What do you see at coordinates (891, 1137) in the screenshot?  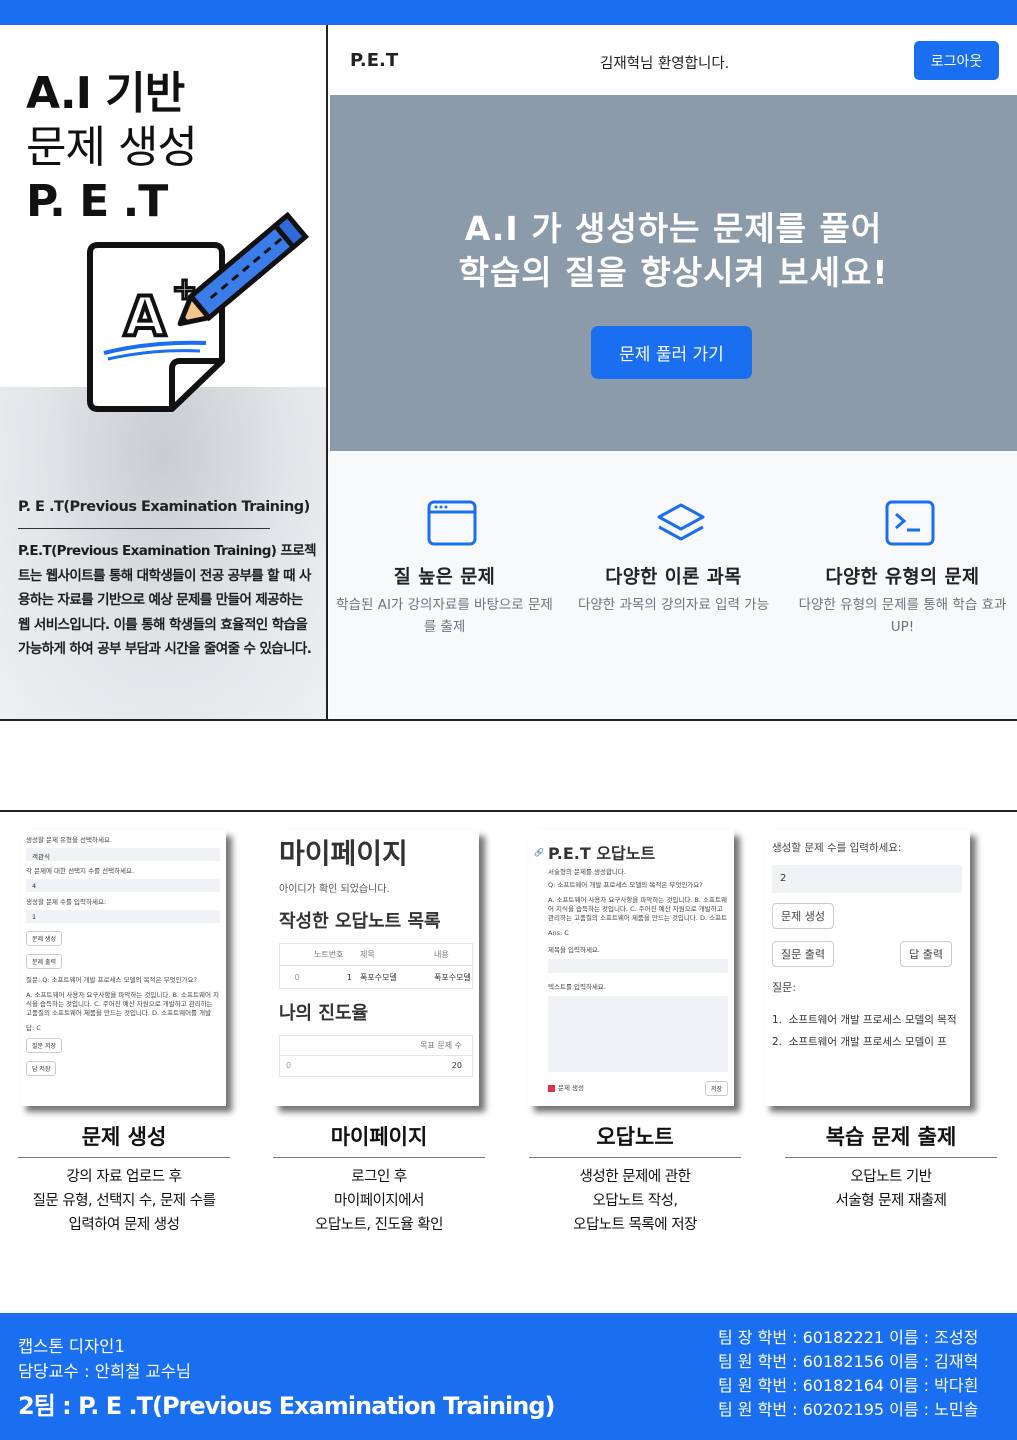 I see `section-title: 복습 문제 출제` at bounding box center [891, 1137].